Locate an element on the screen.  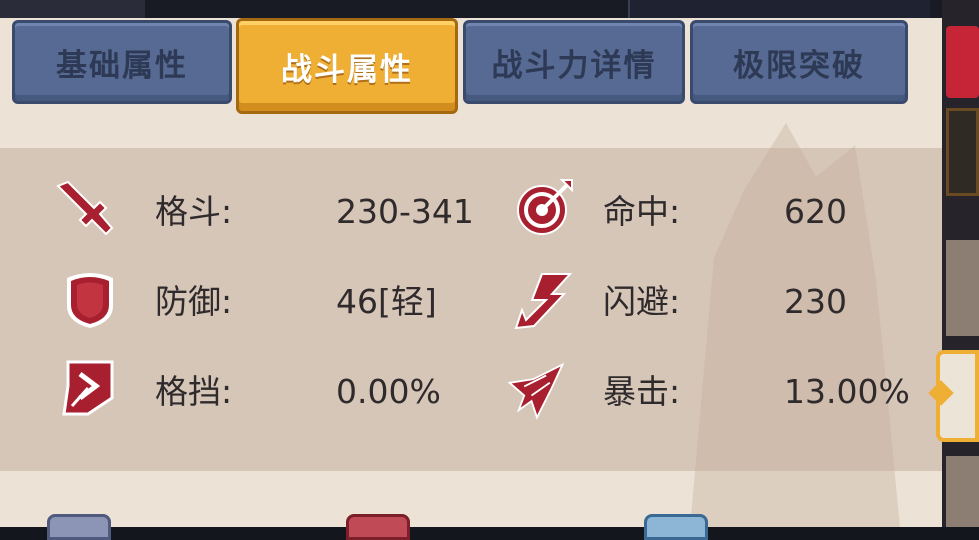
stat-value: 230 is located at coordinates (815, 301).